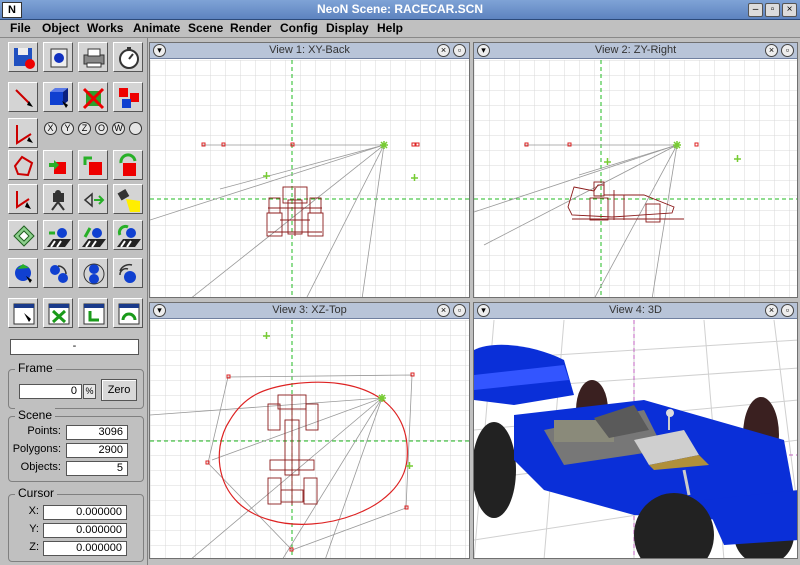 Image resolution: width=800 pixels, height=565 pixels. Describe the element at coordinates (35, 415) in the screenshot. I see `scene-group-title: Scene` at that location.